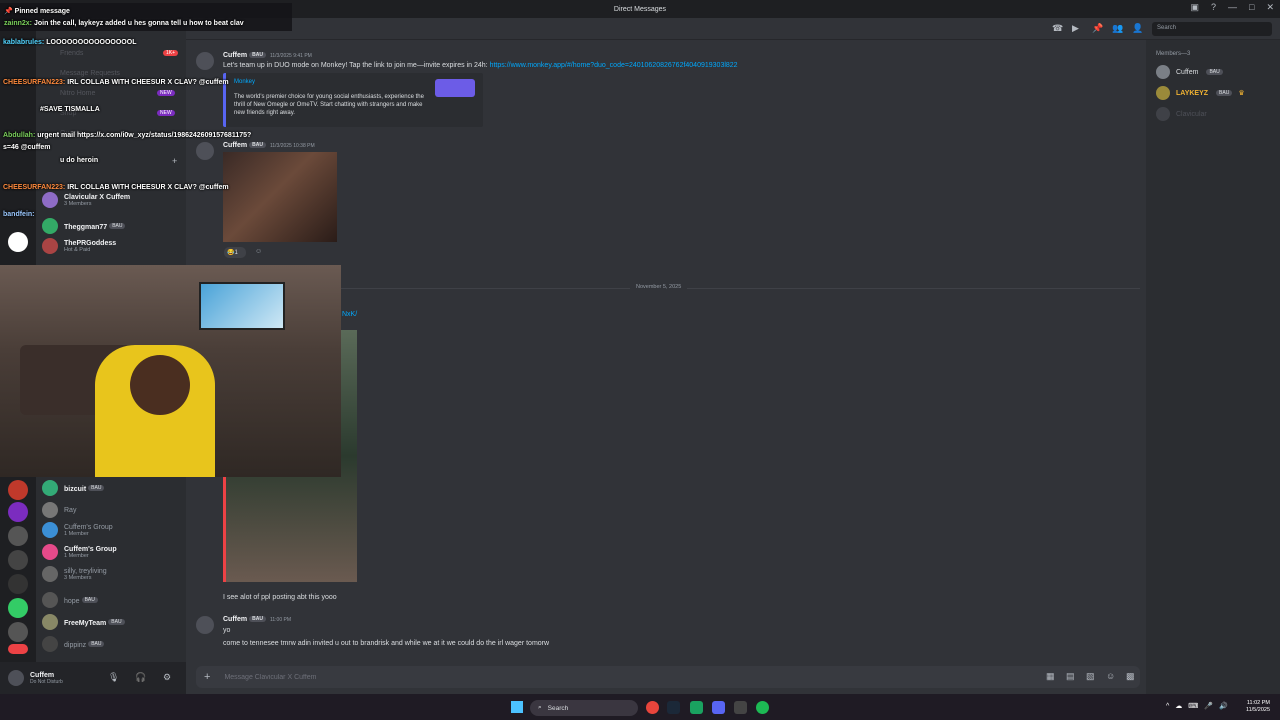  I want to click on dm-item: bizcuit BAU, so click(112, 488).